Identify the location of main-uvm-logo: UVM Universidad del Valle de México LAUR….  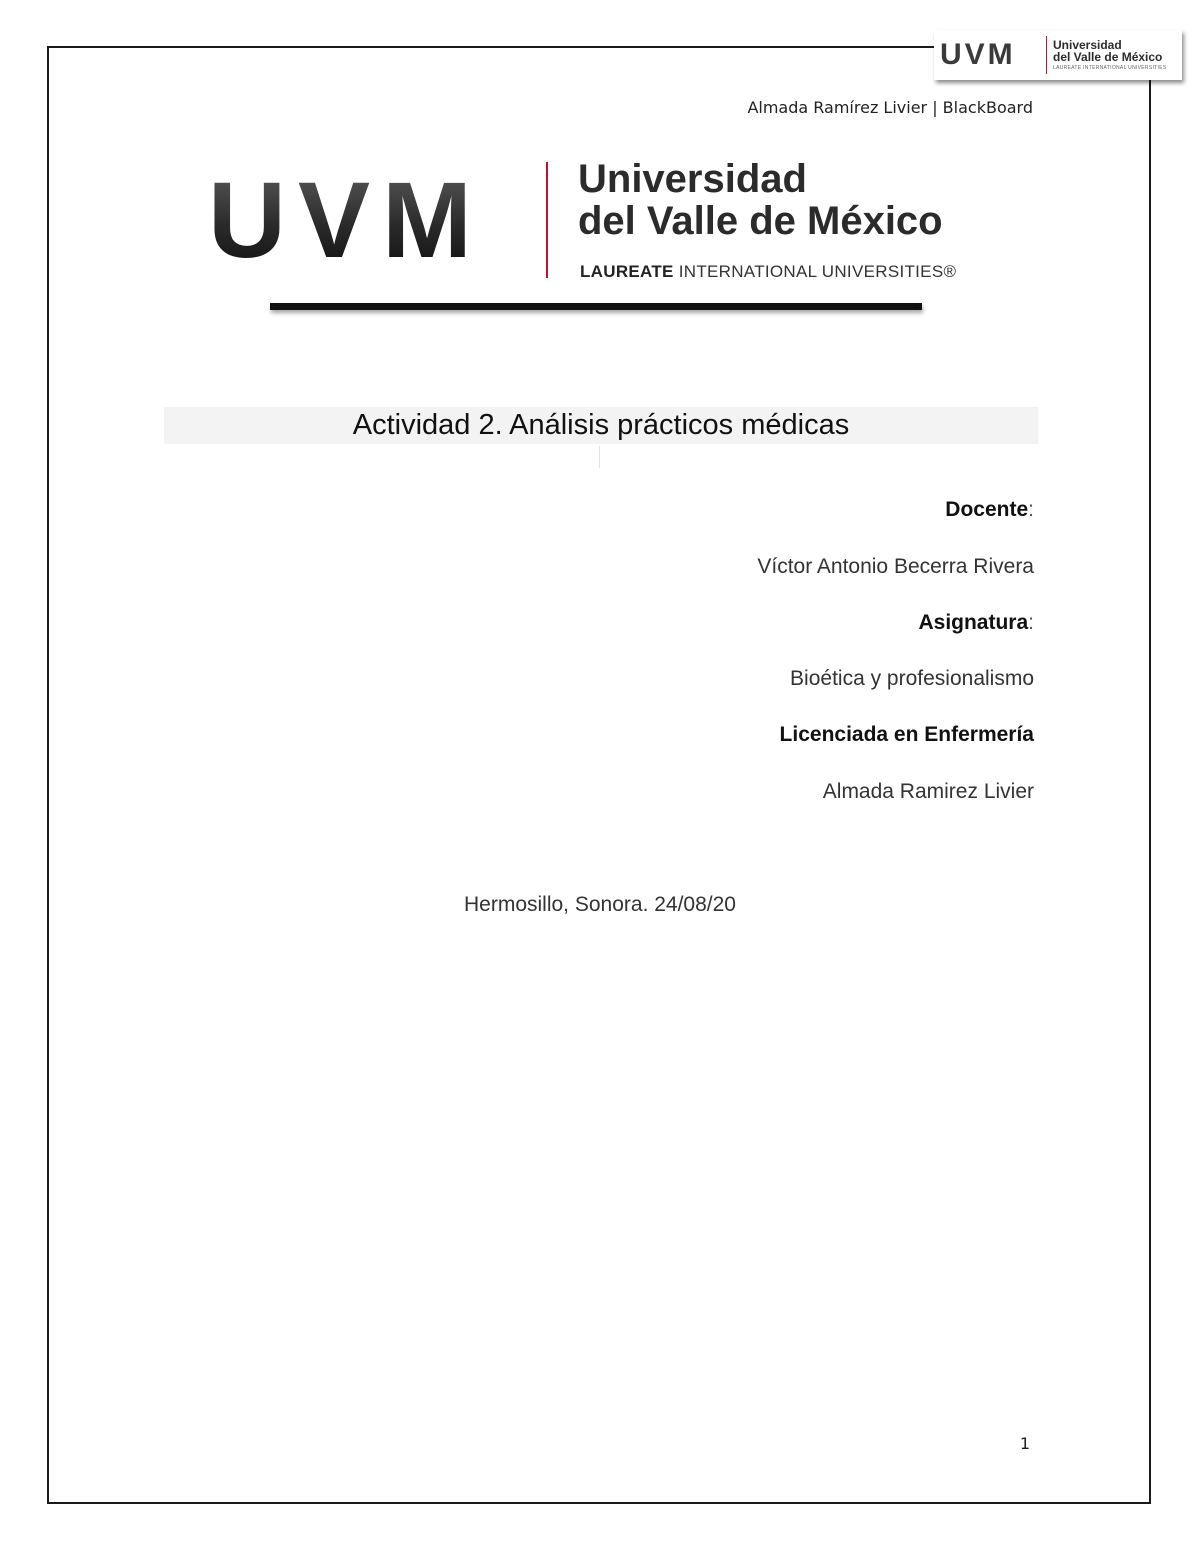
(593, 223).